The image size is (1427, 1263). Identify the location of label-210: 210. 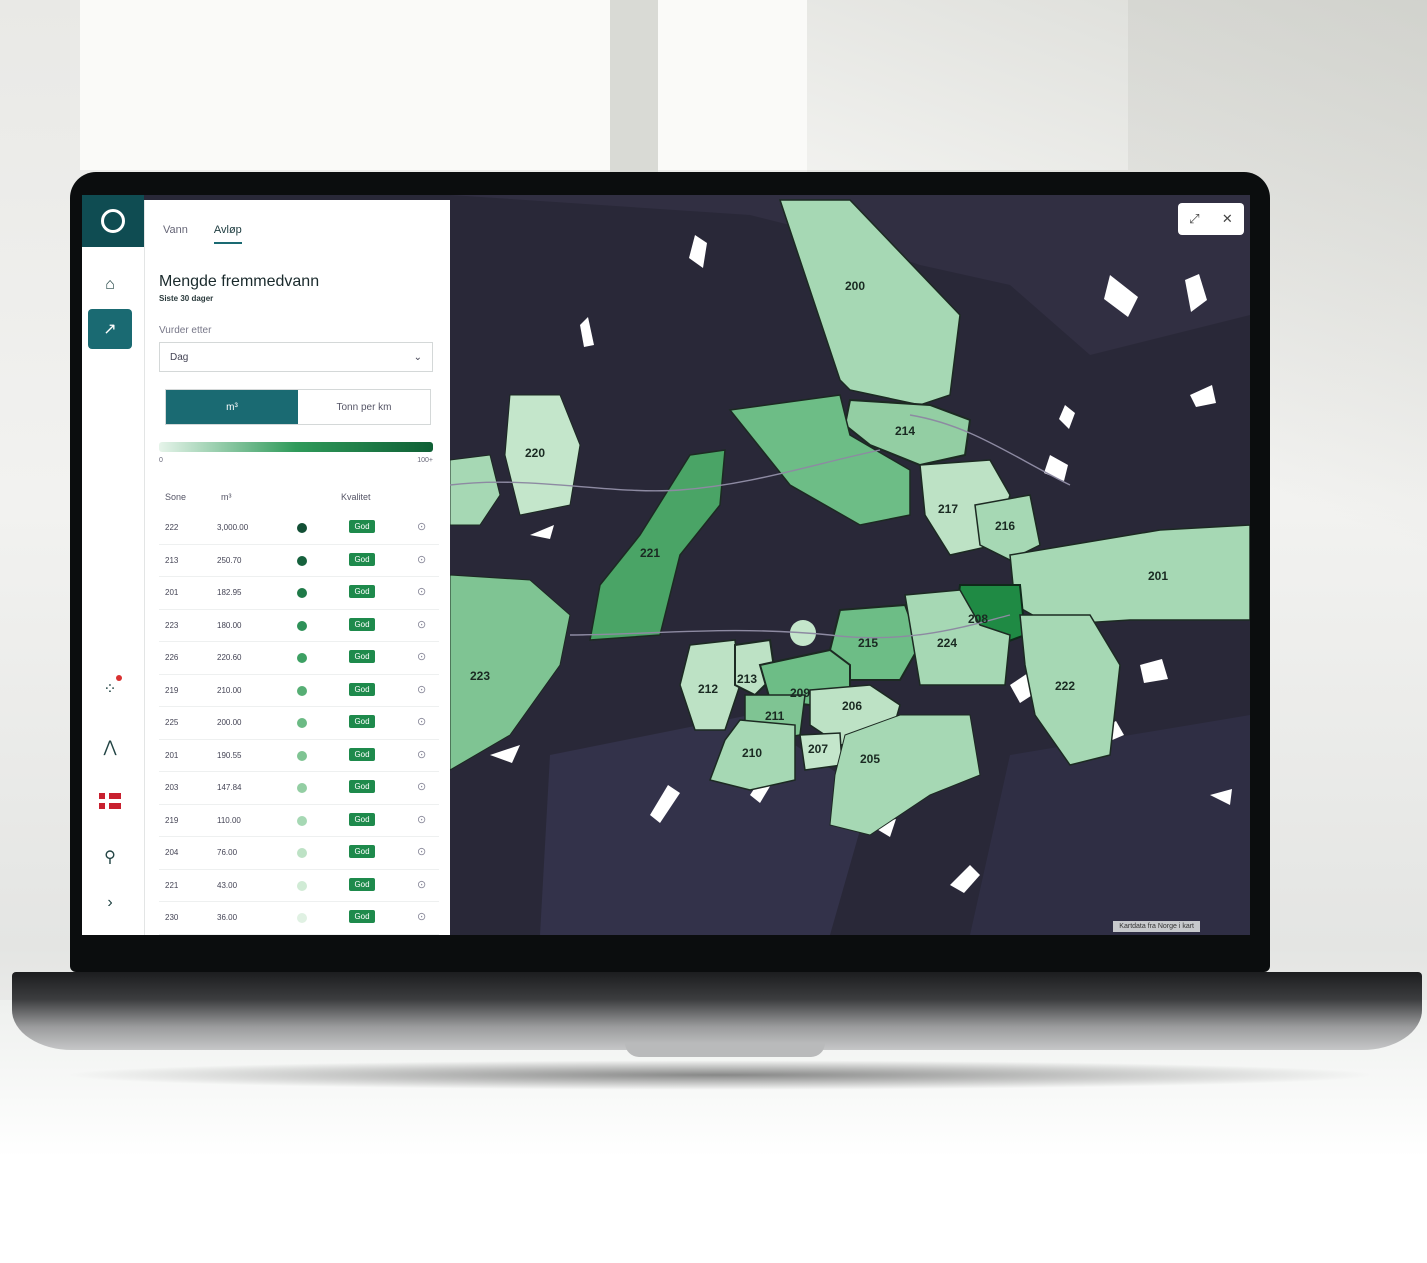
(752, 753).